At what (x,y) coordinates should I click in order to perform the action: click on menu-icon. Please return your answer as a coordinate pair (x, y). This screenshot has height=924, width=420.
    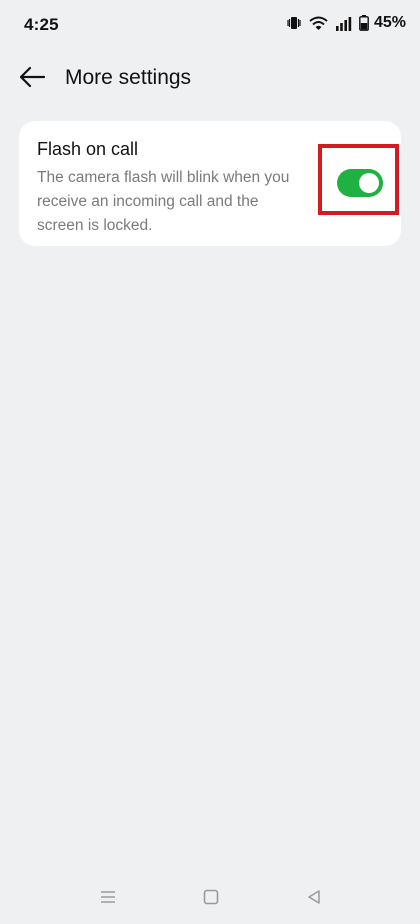
    Looking at the image, I should click on (108, 899).